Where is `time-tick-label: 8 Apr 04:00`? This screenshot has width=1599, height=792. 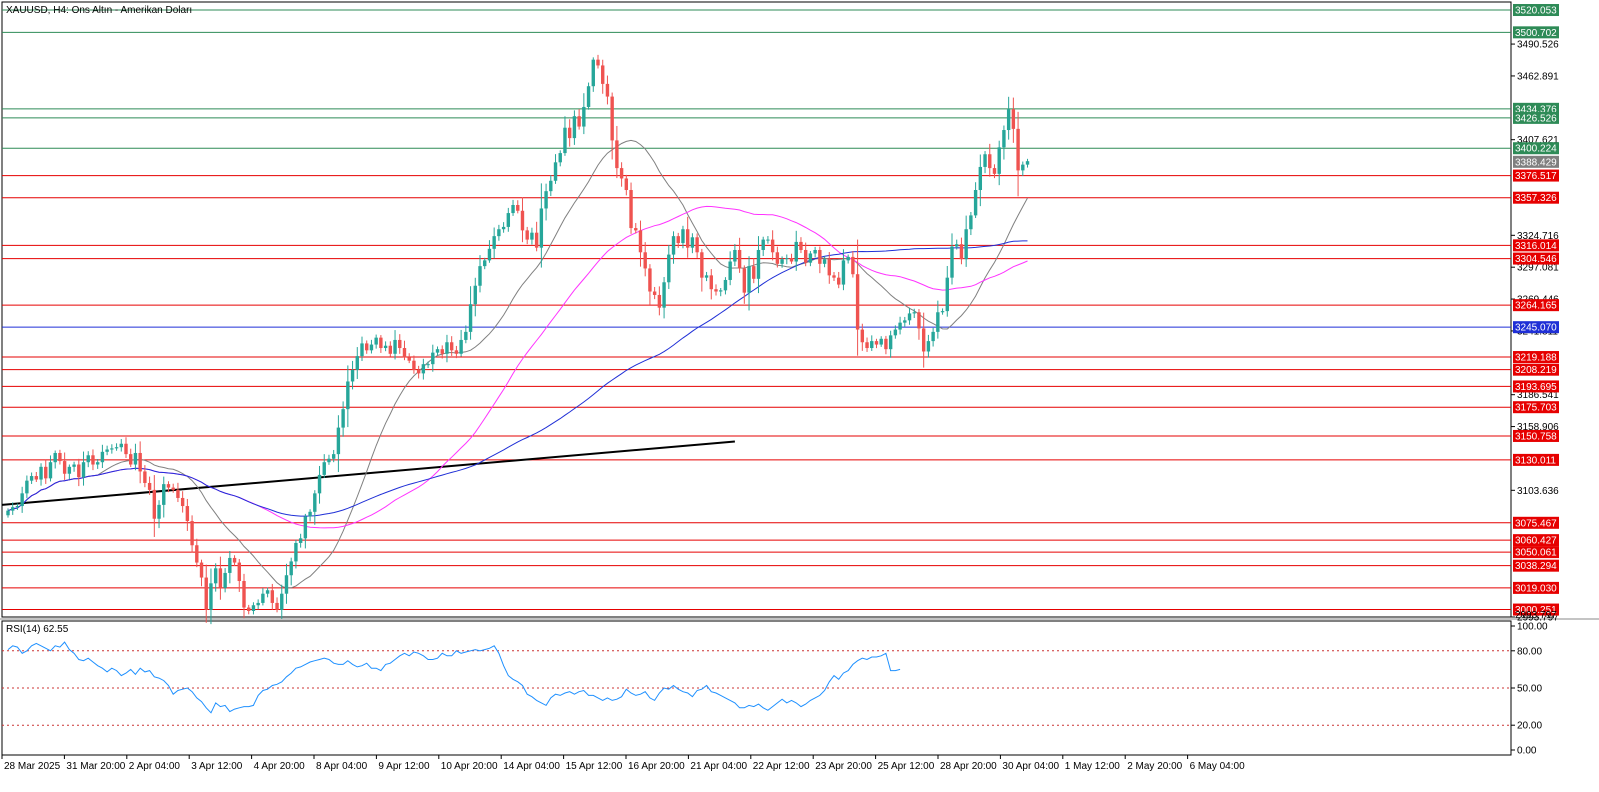
time-tick-label: 8 Apr 04:00 is located at coordinates (342, 766).